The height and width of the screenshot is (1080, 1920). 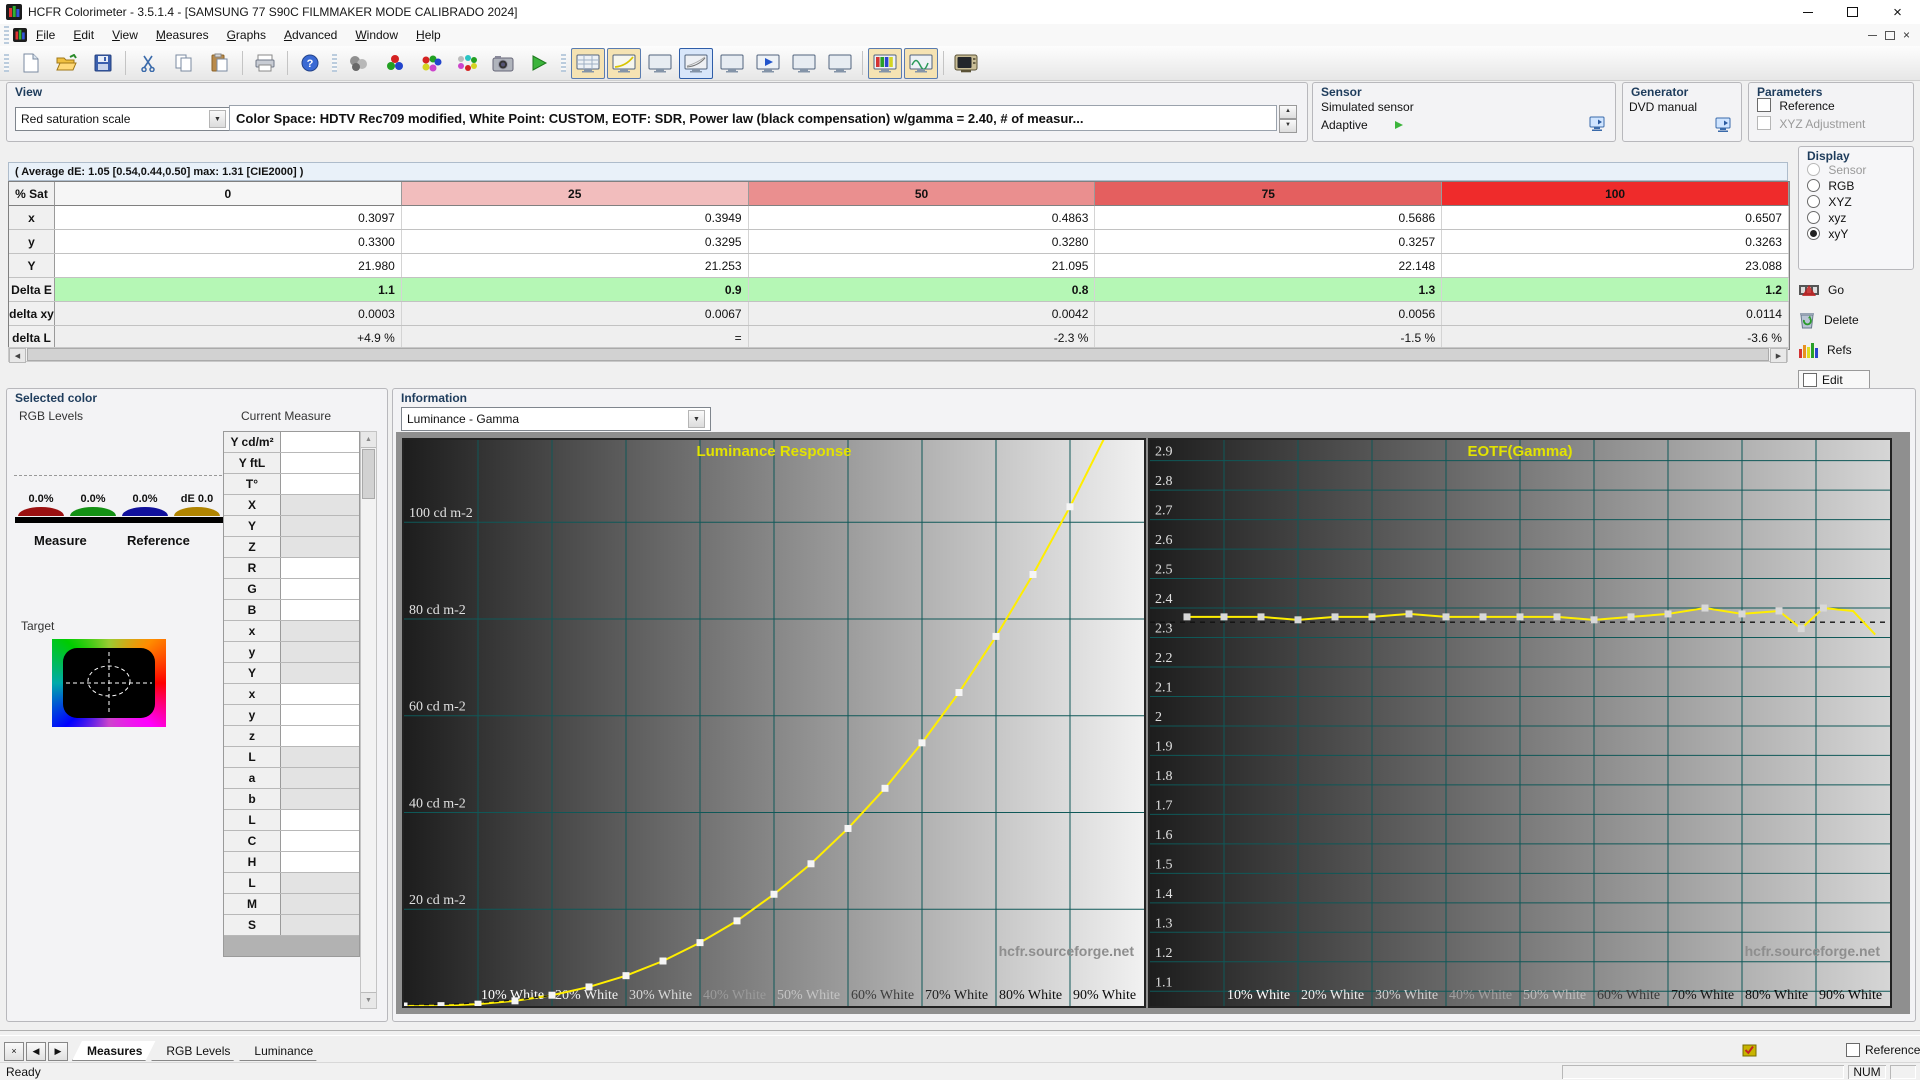 What do you see at coordinates (966, 63) in the screenshot?
I see `view-crt-pattern-button` at bounding box center [966, 63].